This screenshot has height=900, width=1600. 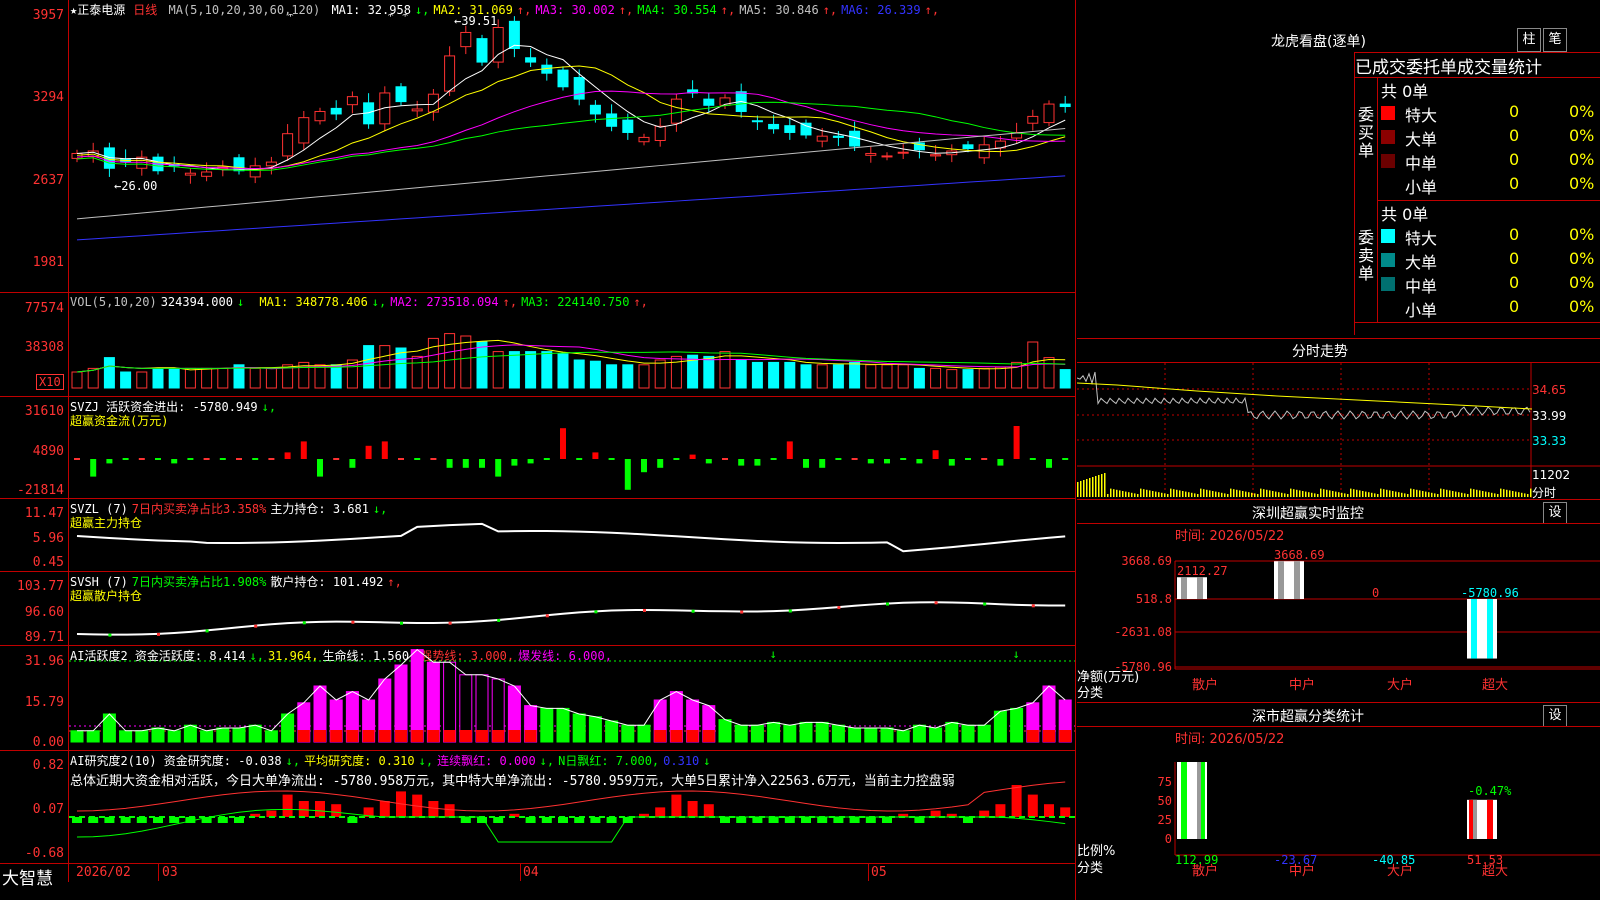 I want to click on fund-flow-chart, so click(x=572, y=447).